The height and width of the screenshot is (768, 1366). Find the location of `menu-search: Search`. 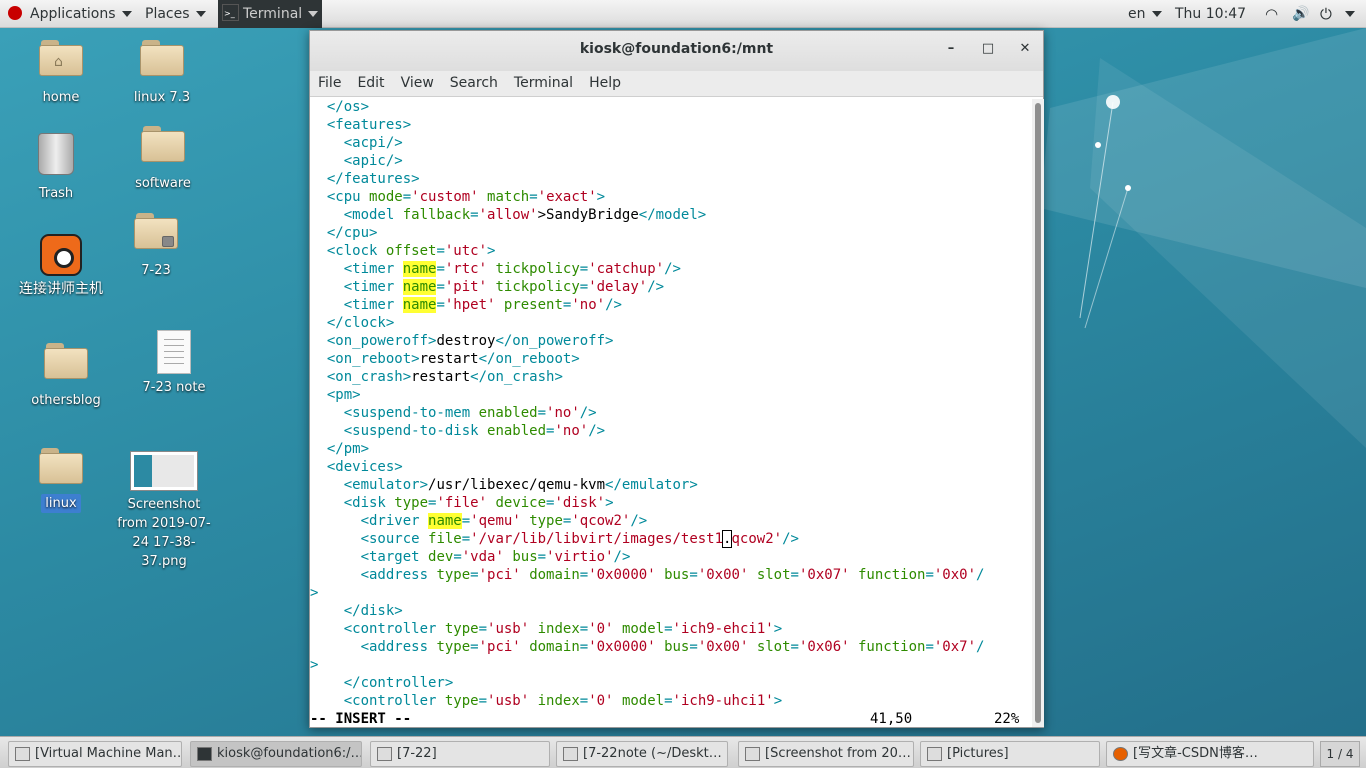

menu-search: Search is located at coordinates (474, 83).